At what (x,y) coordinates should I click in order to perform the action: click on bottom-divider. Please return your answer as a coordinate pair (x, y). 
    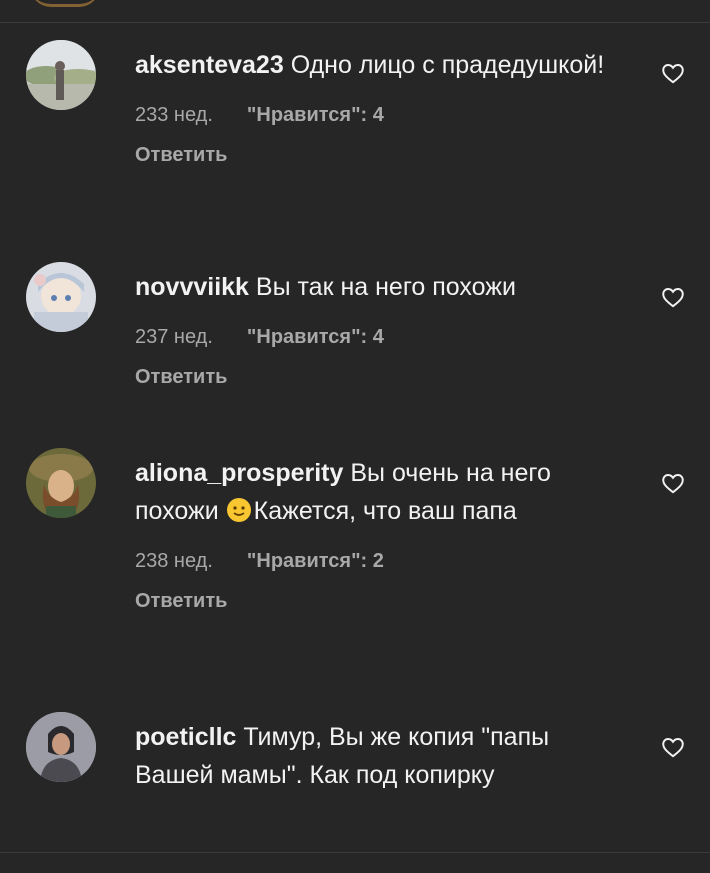
    Looking at the image, I should click on (355, 852).